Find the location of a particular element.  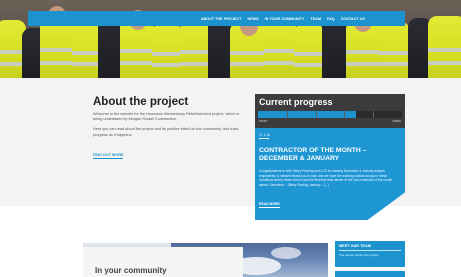

team-subtitle: The people behind the project is located at coordinates (359, 255).